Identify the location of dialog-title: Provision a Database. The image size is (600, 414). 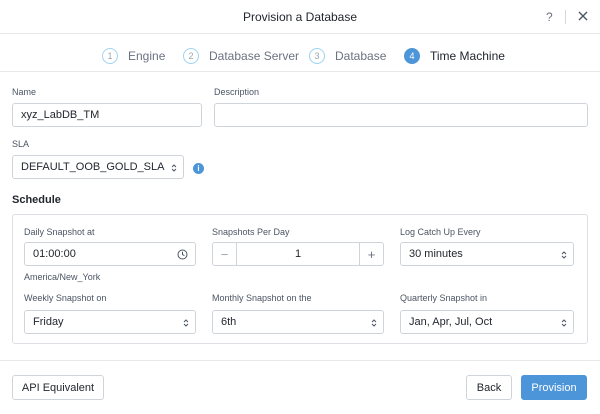
(300, 17).